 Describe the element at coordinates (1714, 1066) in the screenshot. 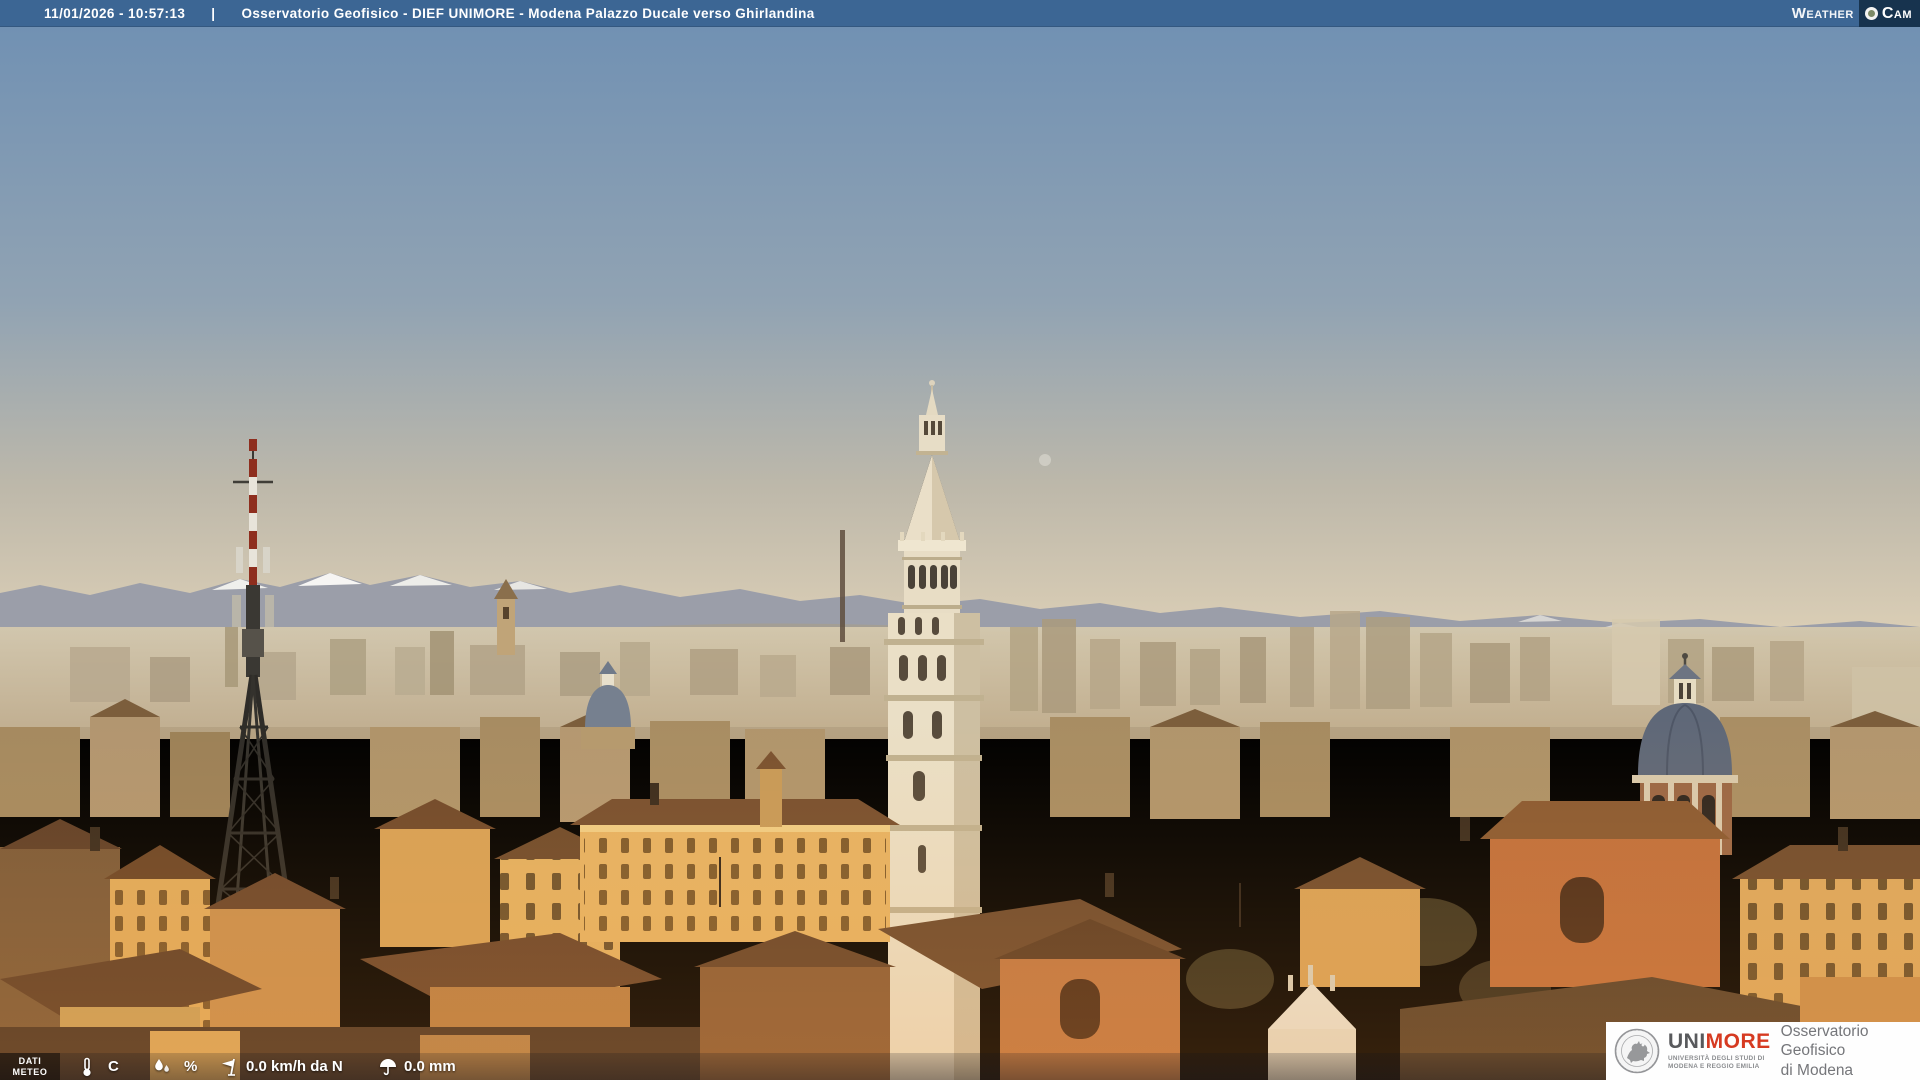

I see `university-name-line2: MODENA E REGGIO EMILIA` at that location.